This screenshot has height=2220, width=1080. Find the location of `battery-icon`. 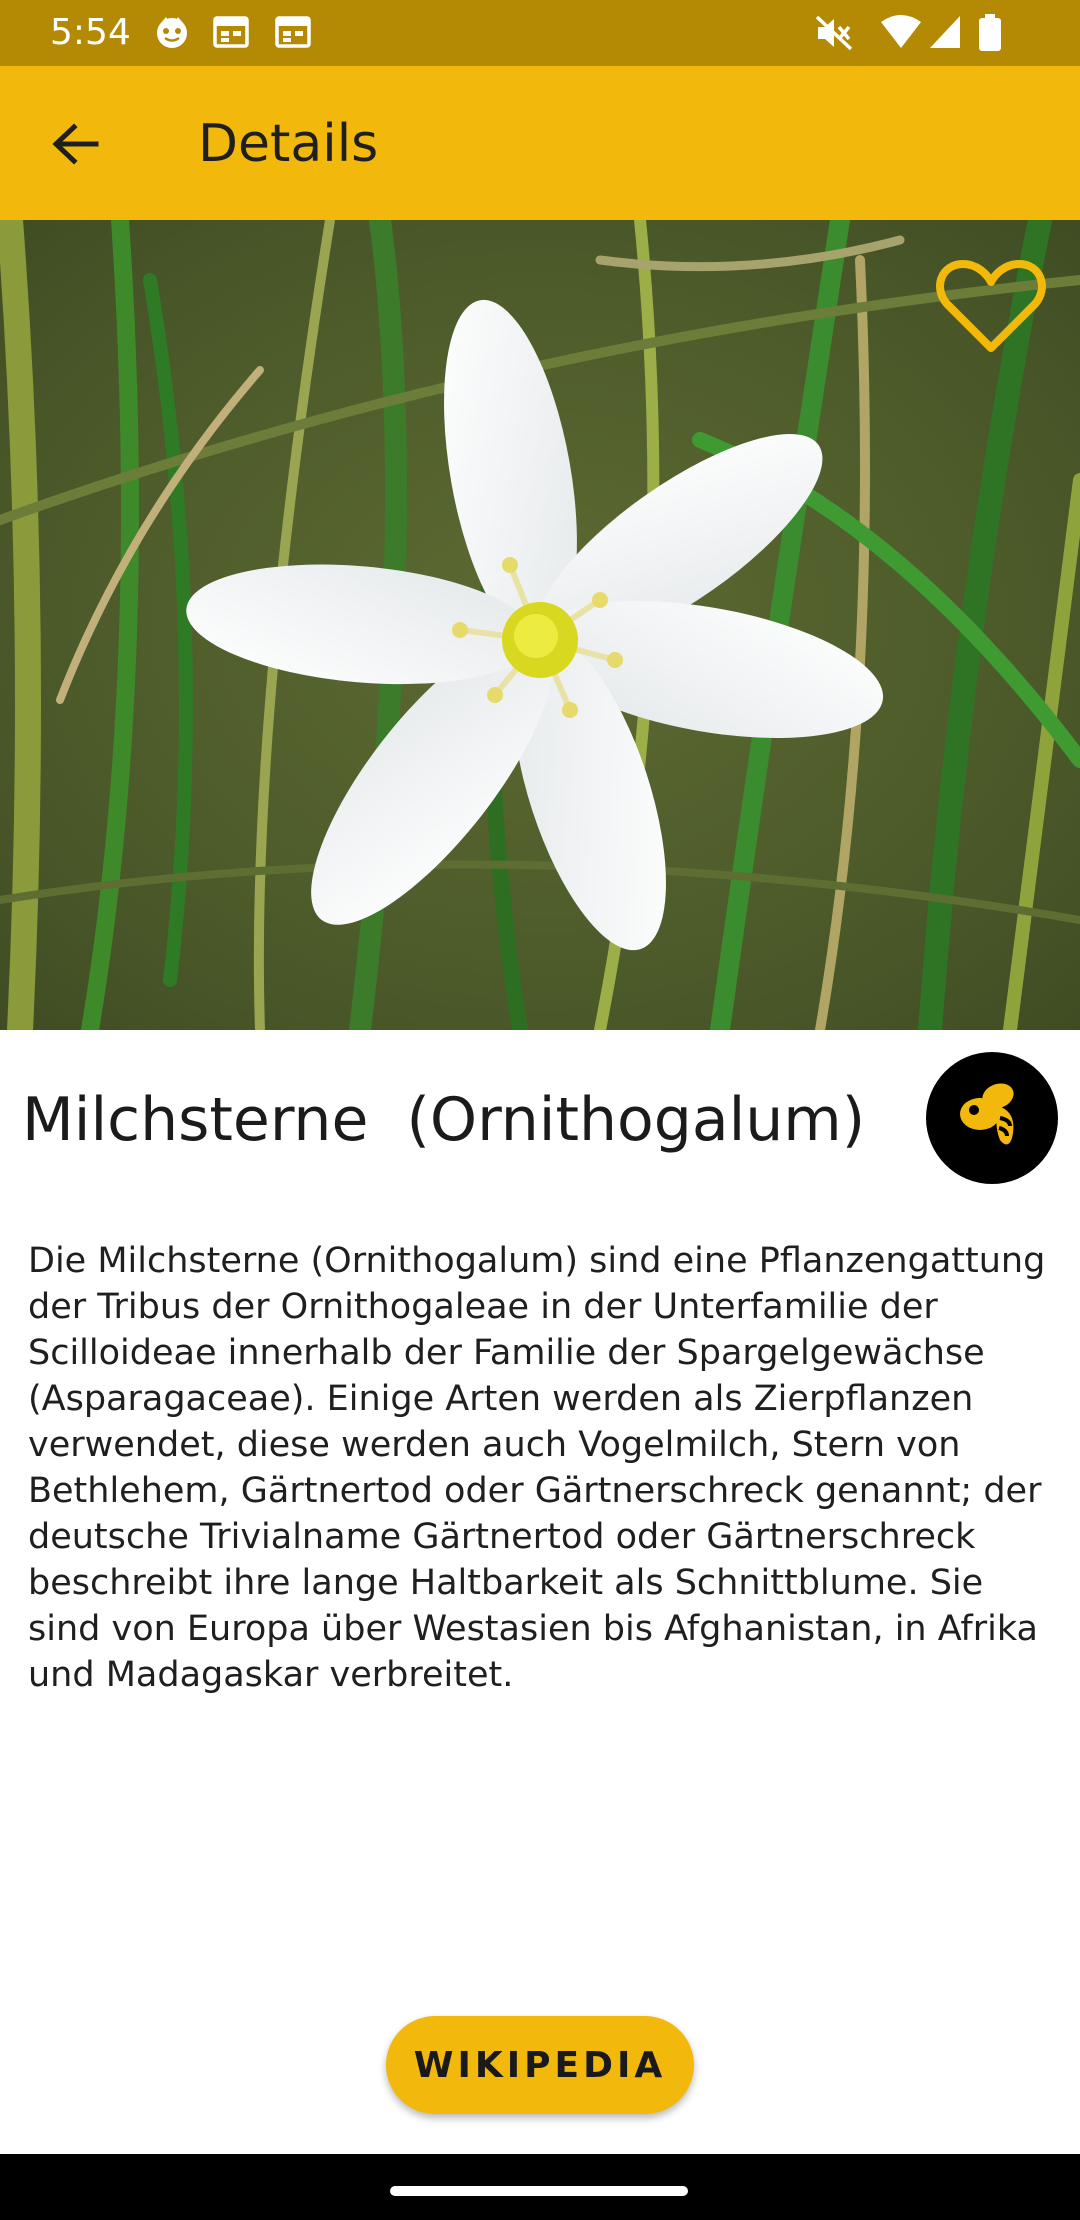

battery-icon is located at coordinates (990, 35).